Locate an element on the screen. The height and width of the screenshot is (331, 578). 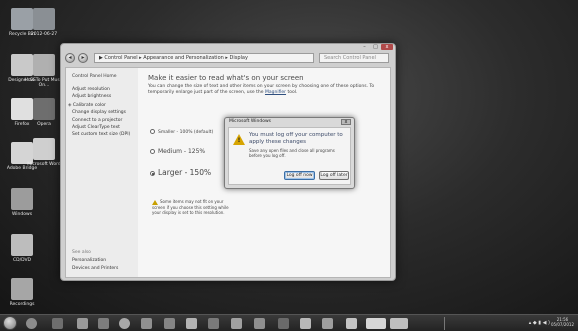
option-larger: Larger - 150% is located at coordinates (180, 172).